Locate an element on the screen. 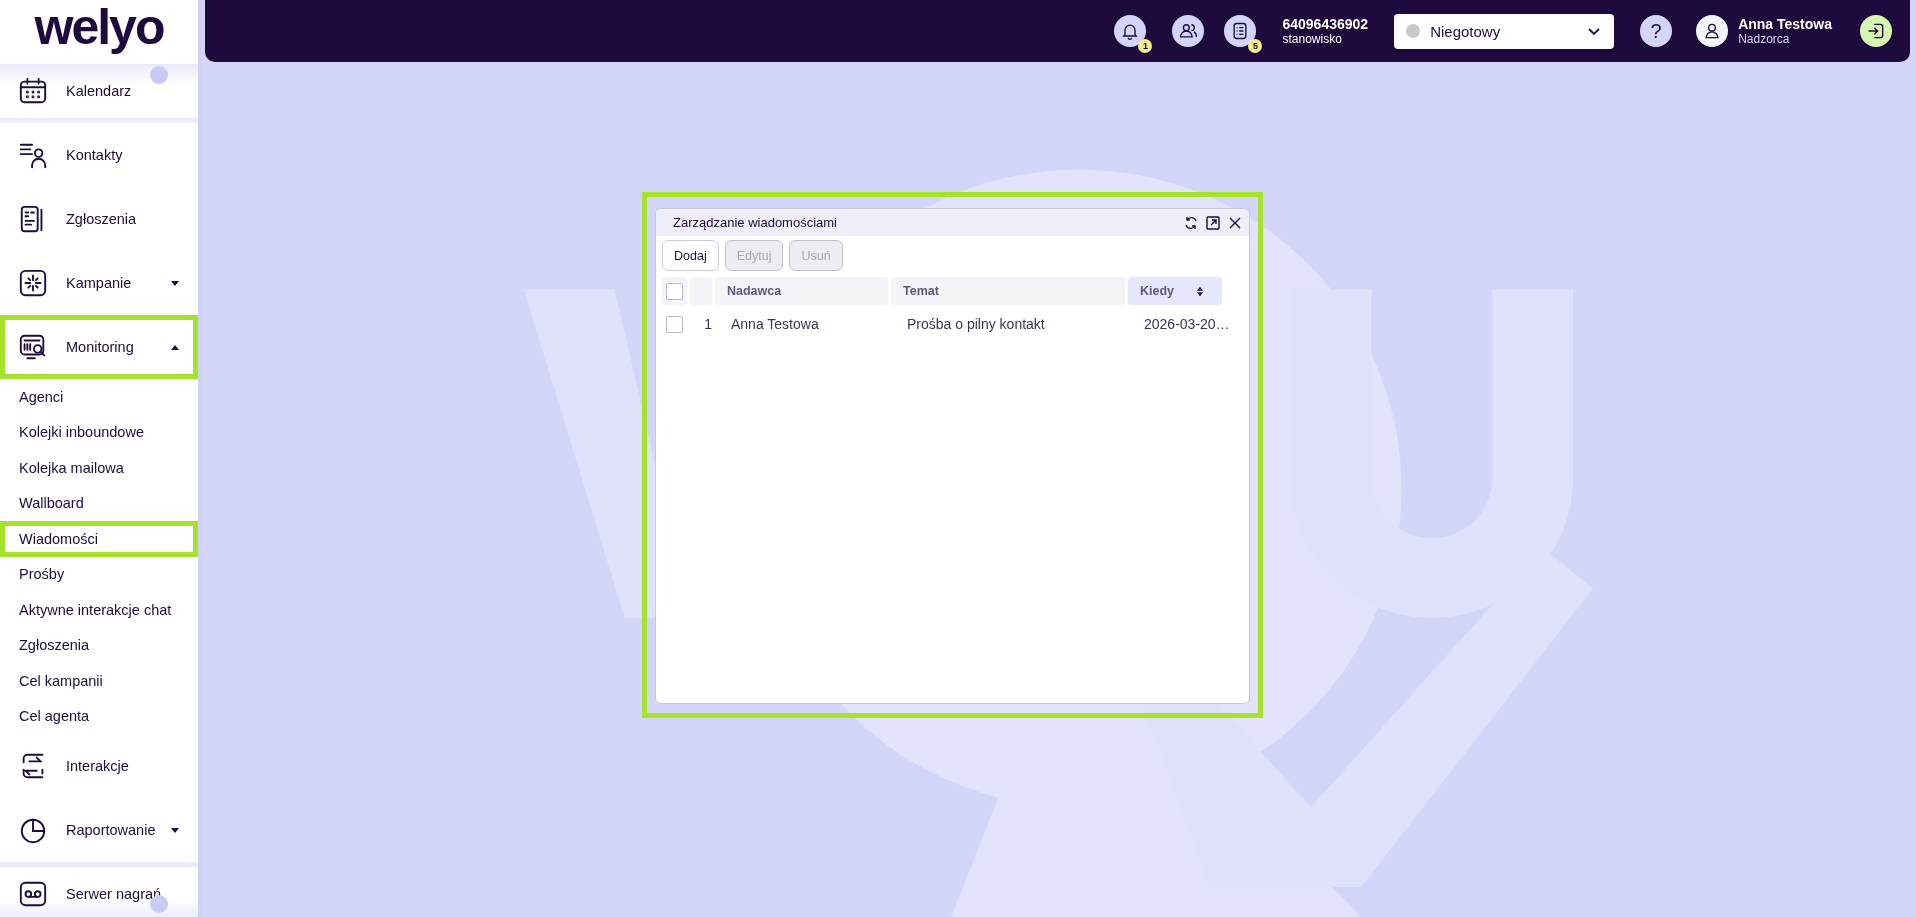 This screenshot has width=1916, height=917. sidebar-subitem: Wiadomości is located at coordinates (99, 539).